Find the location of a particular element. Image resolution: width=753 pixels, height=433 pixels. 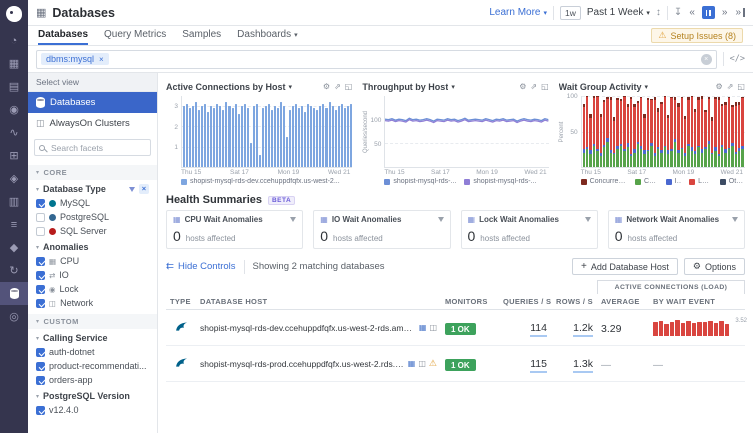

rewind-button: « is located at coordinates (692, 12).